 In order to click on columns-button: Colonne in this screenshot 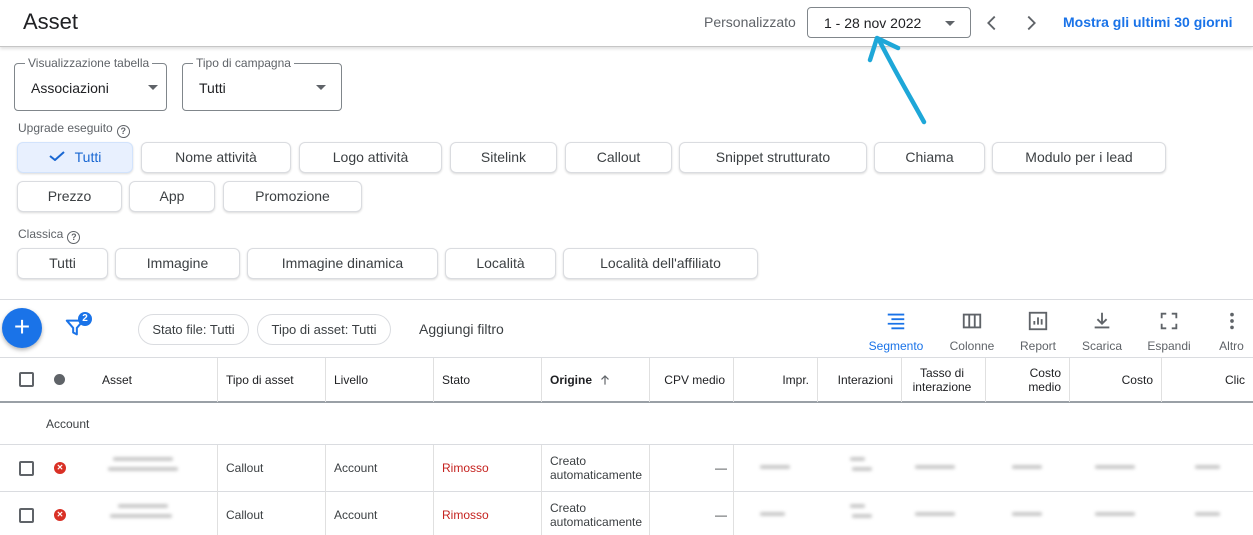, I will do `click(972, 331)`.